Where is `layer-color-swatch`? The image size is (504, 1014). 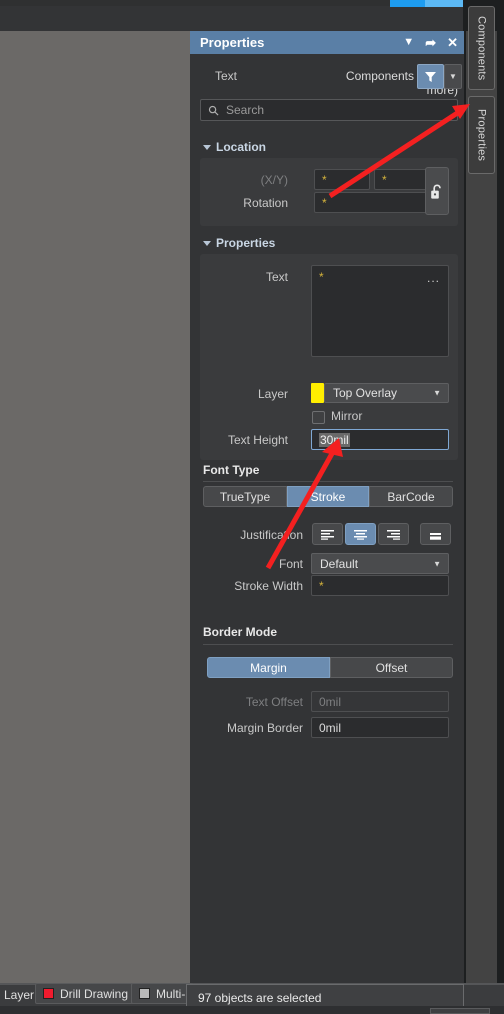
layer-color-swatch is located at coordinates (317, 393).